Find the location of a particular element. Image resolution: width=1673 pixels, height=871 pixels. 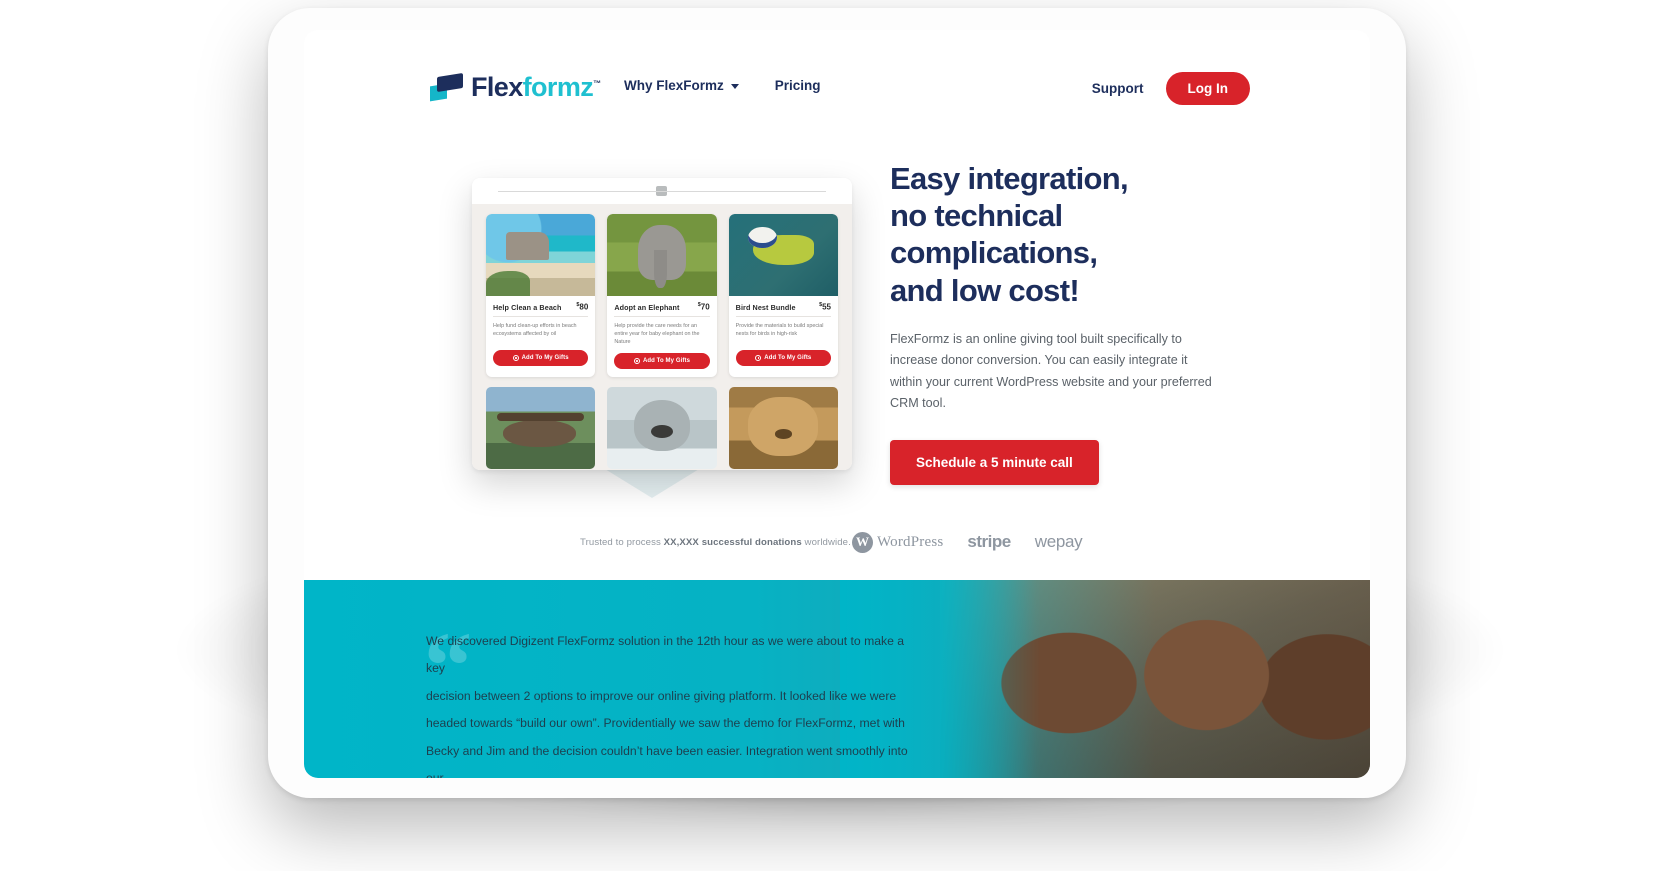

gift-card-photo-koala is located at coordinates (662, 427).